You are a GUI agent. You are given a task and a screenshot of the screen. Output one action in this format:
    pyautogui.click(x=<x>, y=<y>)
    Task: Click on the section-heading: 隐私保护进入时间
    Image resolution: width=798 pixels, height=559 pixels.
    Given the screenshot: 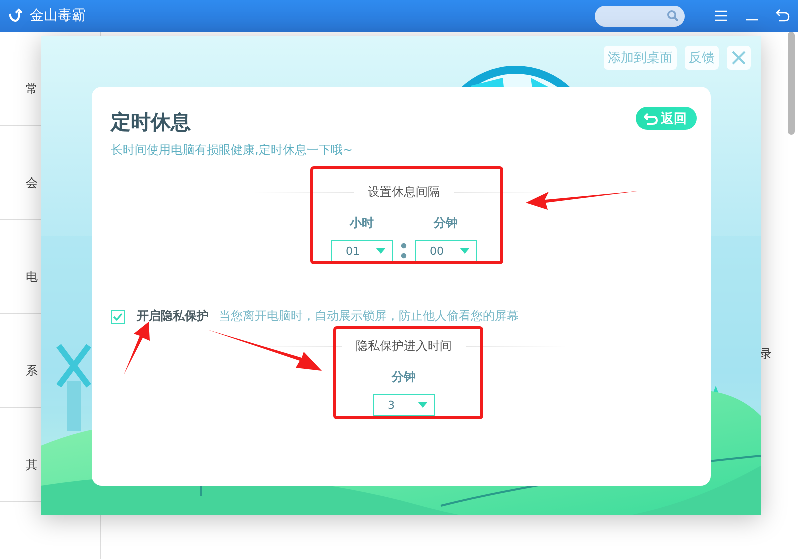 What is the action you would take?
    pyautogui.click(x=404, y=346)
    